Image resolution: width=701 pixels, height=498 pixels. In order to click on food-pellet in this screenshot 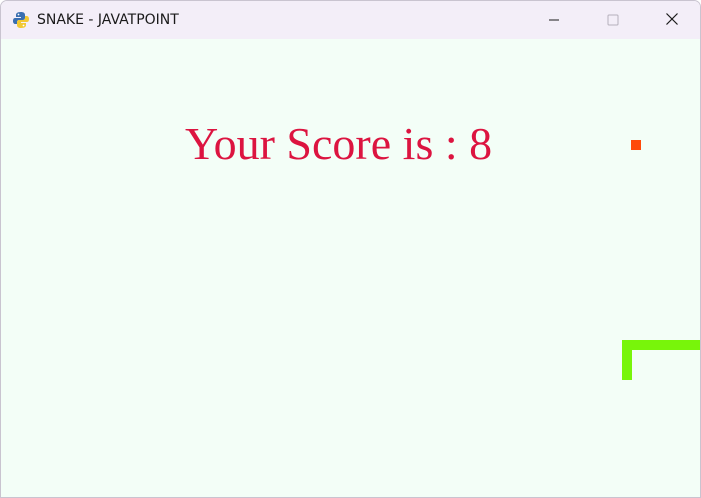, I will do `click(636, 145)`.